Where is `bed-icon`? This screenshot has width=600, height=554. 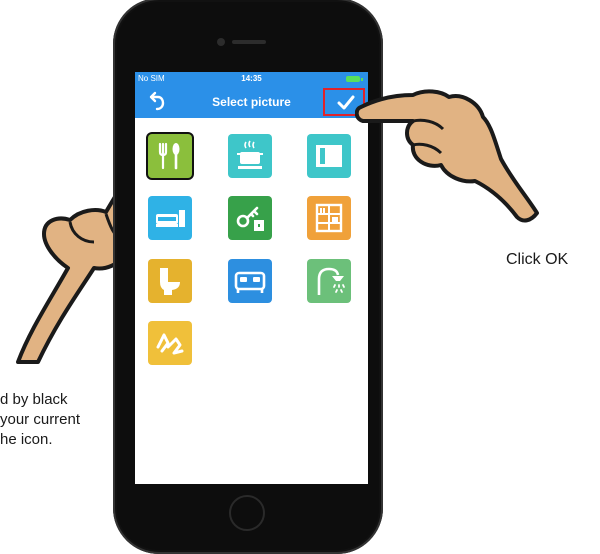 bed-icon is located at coordinates (250, 282).